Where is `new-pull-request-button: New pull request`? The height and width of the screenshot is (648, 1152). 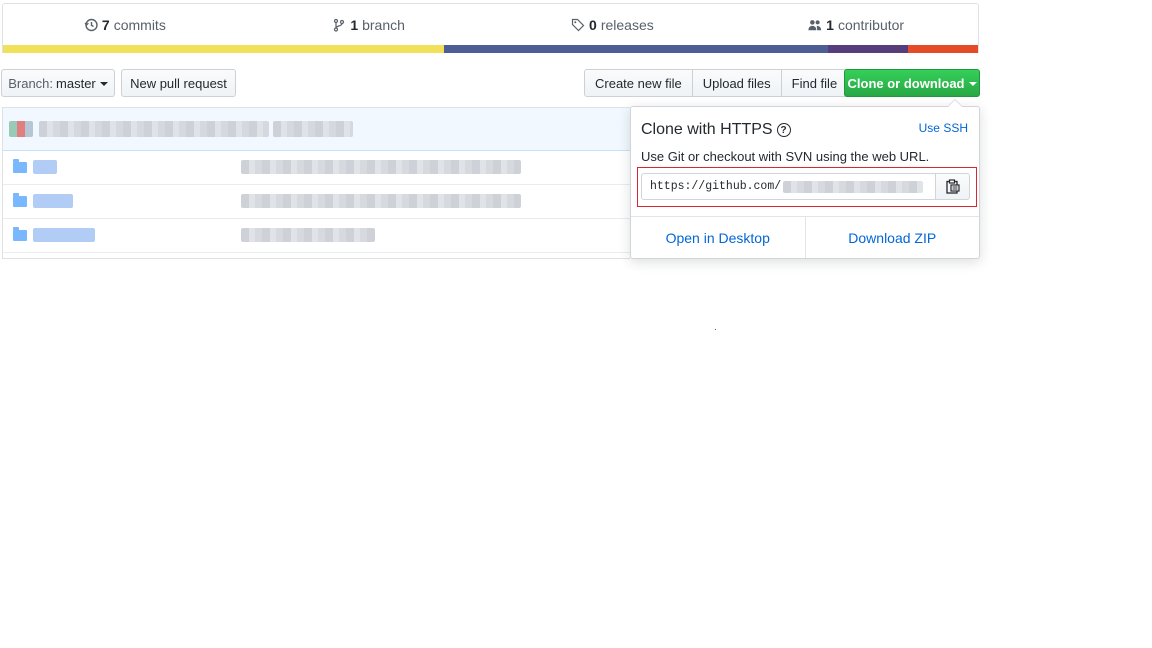
new-pull-request-button: New pull request is located at coordinates (178, 83).